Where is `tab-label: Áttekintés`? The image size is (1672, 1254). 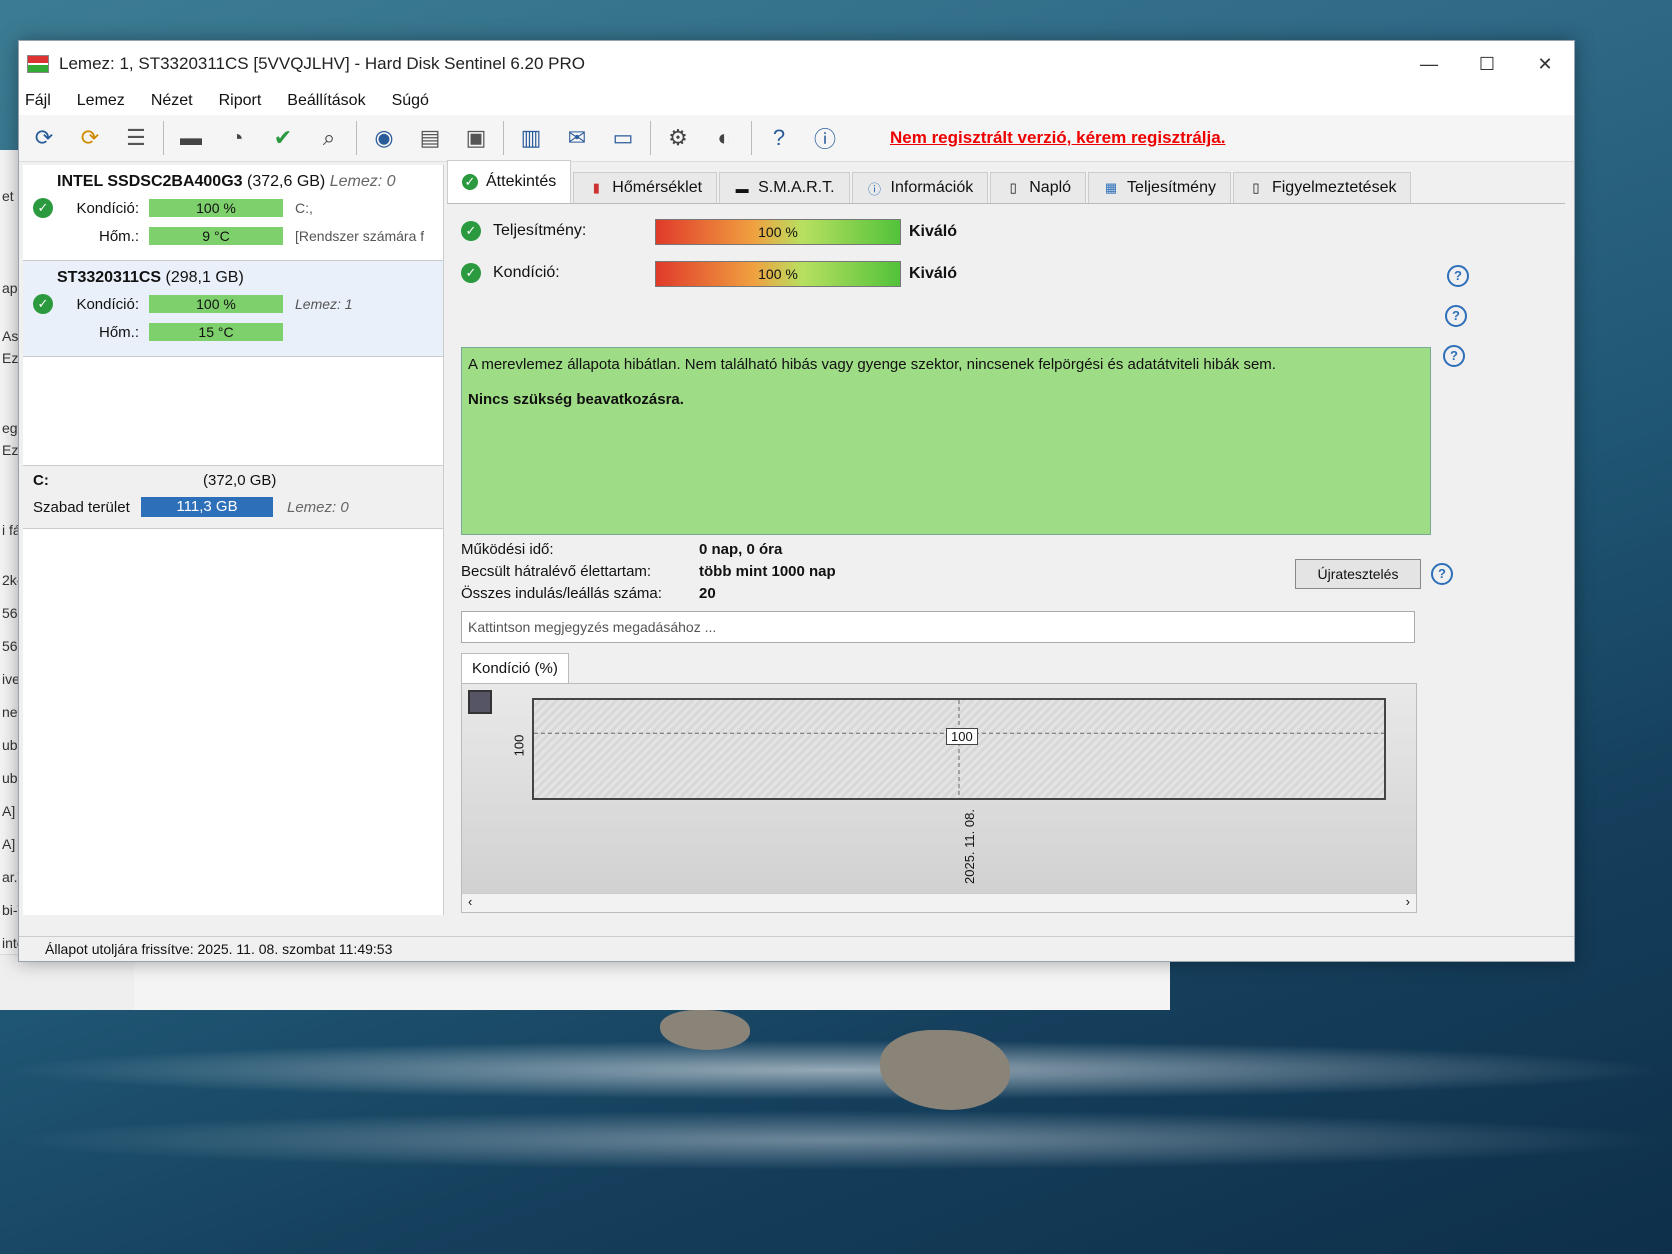 tab-label: Áttekintés is located at coordinates (521, 181).